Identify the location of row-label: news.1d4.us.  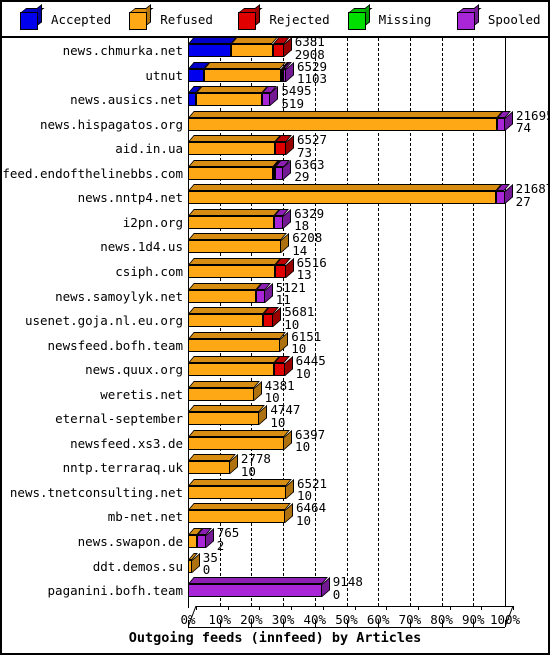
(141, 247).